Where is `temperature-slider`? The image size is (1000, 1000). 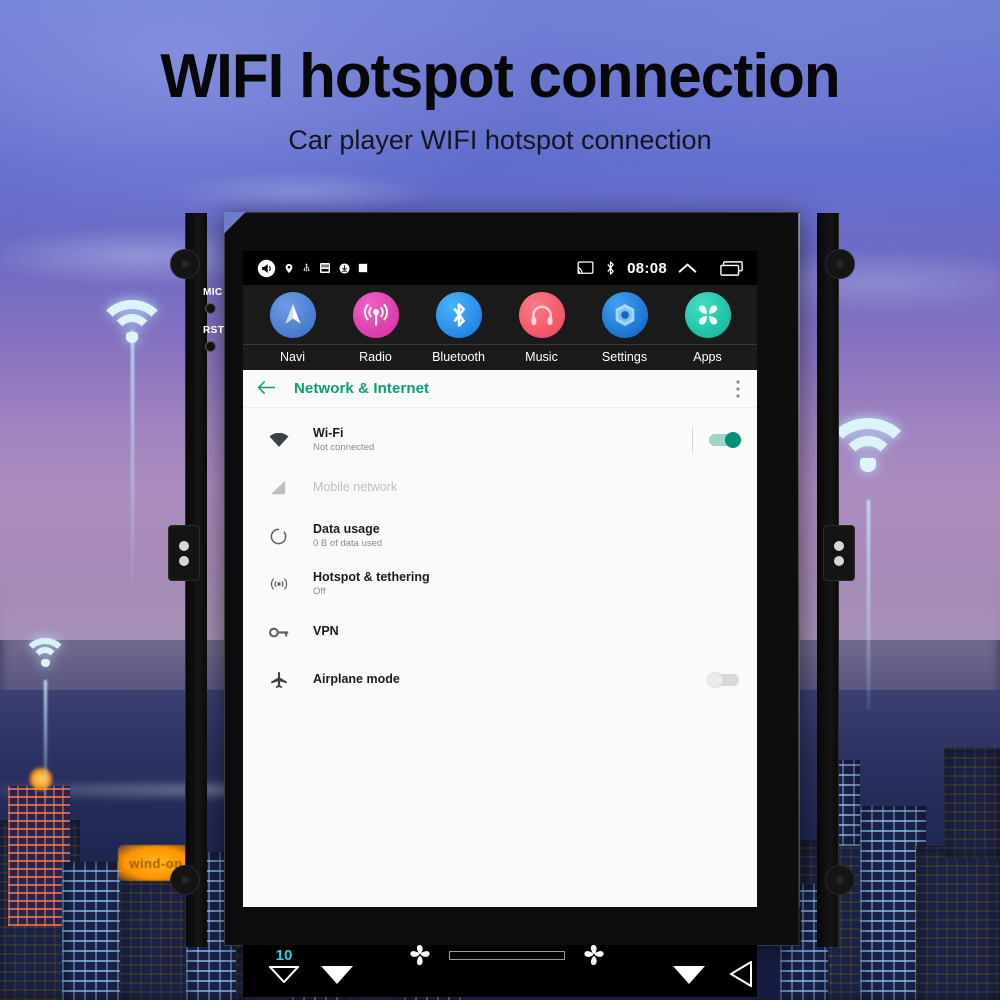 temperature-slider is located at coordinates (507, 955).